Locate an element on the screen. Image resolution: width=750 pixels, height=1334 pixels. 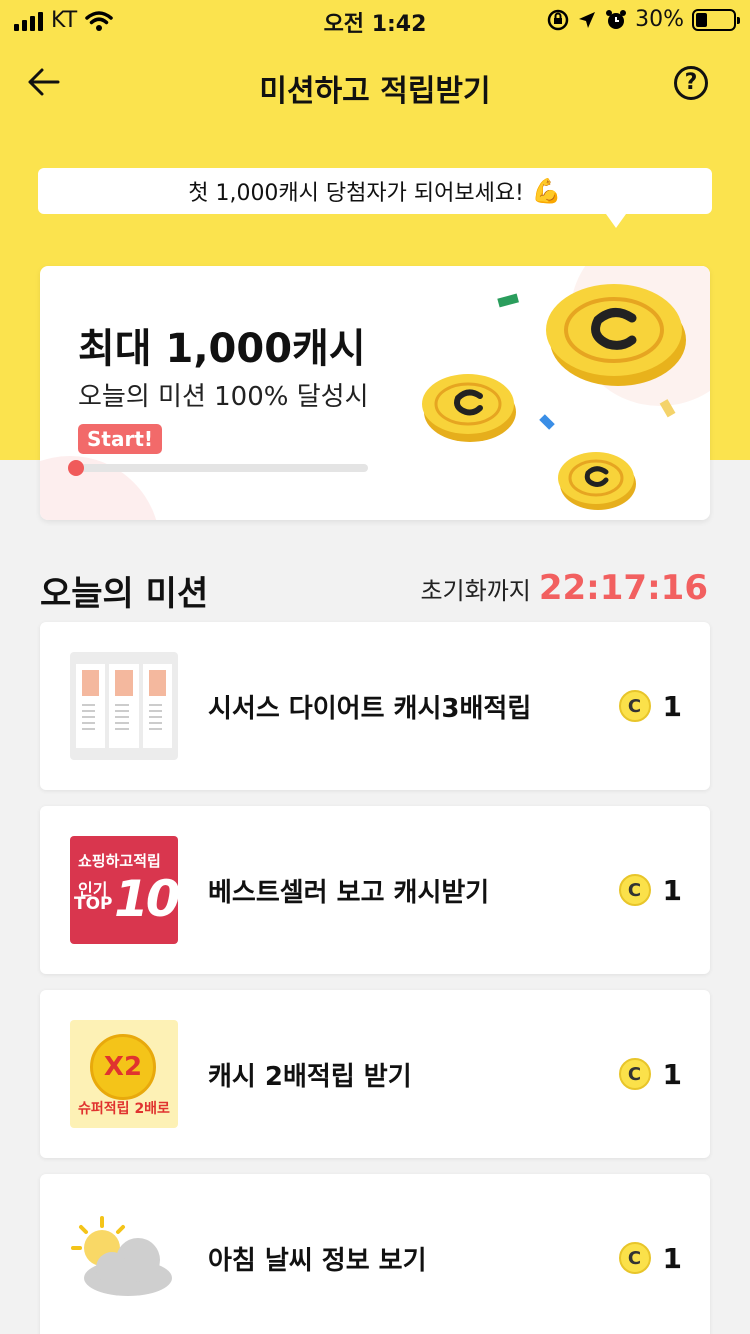
mission-label: 시서스 다이어트 캐시3배적립 is located at coordinates (370, 708).